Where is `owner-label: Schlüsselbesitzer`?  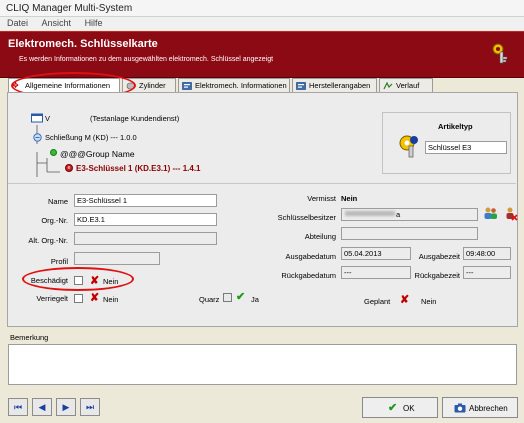
owner-label: Schlüsselbesitzer is located at coordinates (306, 217).